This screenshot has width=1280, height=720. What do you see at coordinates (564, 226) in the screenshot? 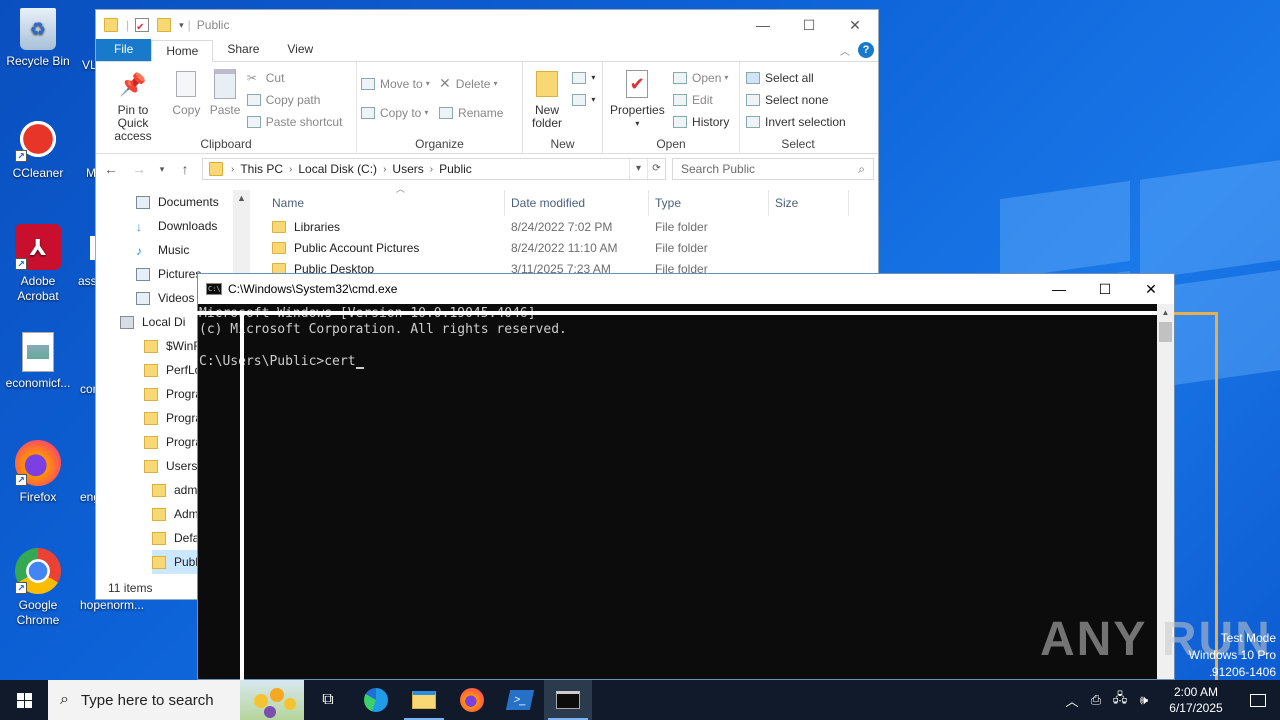
I see `table-row: Libraries 8/24/2022 7:02 PM File folder` at bounding box center [564, 226].